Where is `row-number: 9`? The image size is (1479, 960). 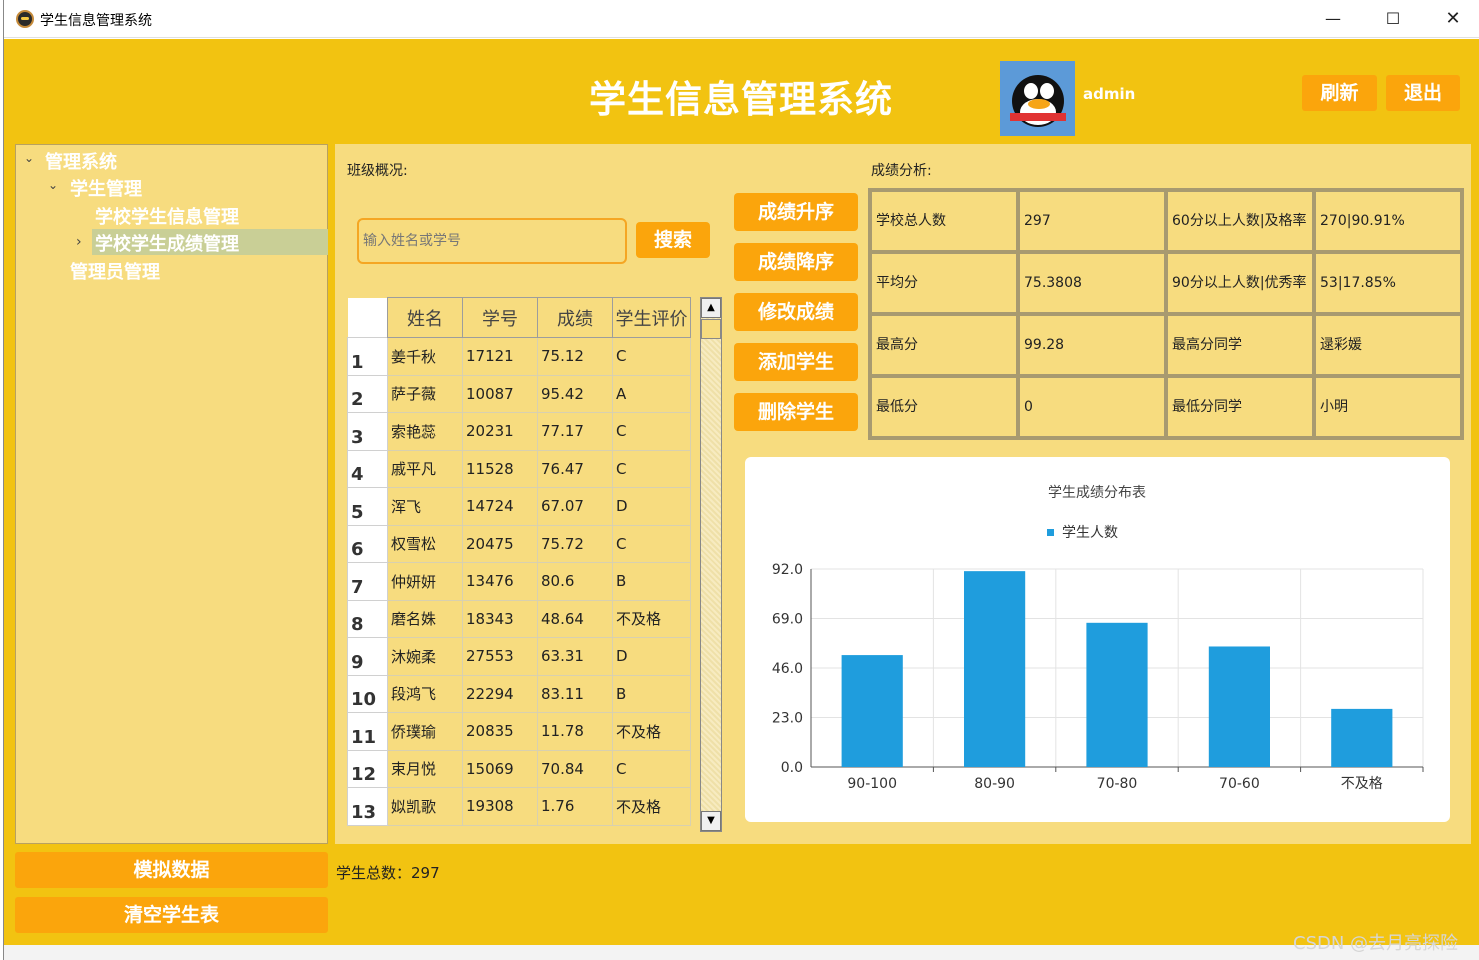 row-number: 9 is located at coordinates (367, 656).